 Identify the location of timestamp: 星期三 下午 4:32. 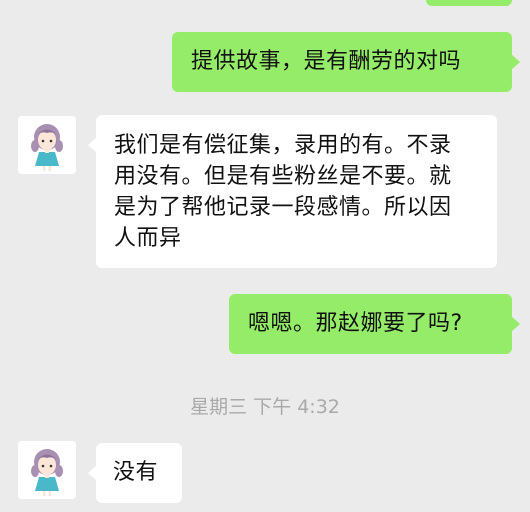
(265, 407).